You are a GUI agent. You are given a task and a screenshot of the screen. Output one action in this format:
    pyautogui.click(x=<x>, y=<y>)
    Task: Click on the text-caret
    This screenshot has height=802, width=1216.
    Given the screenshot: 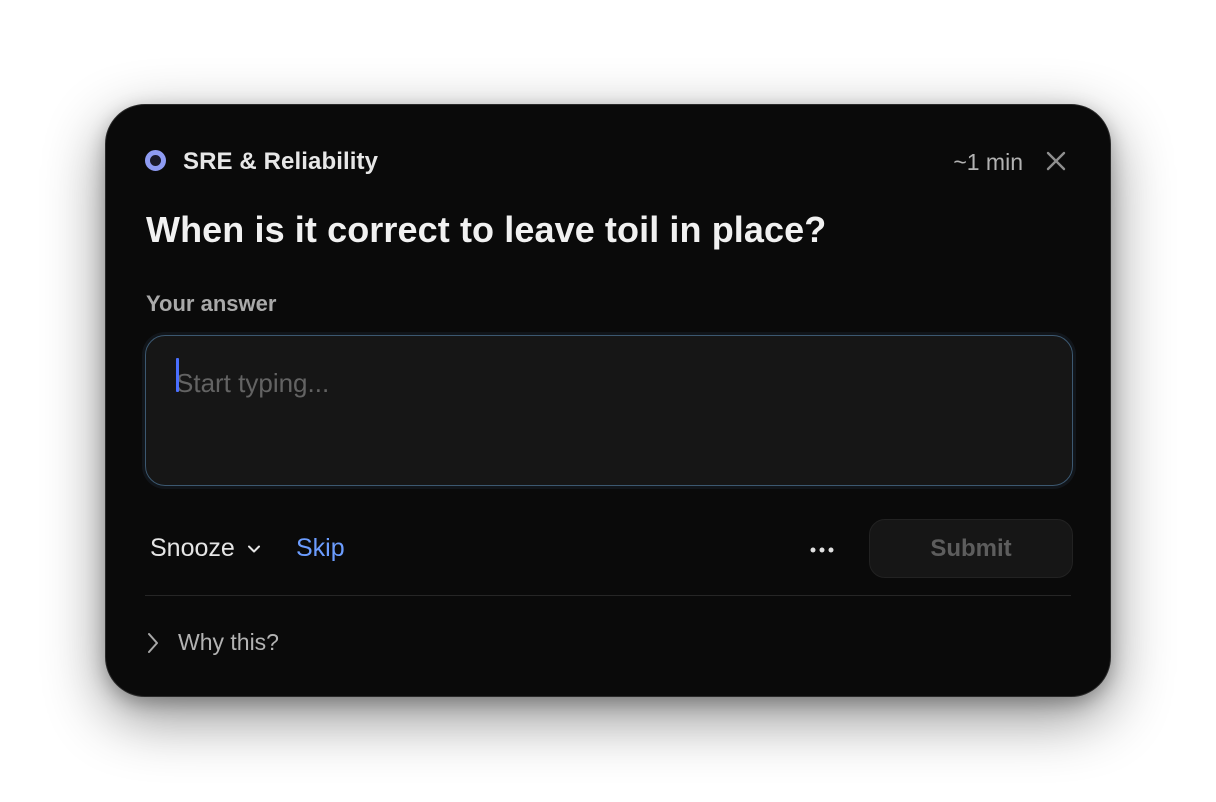 What is the action you would take?
    pyautogui.click(x=177, y=375)
    